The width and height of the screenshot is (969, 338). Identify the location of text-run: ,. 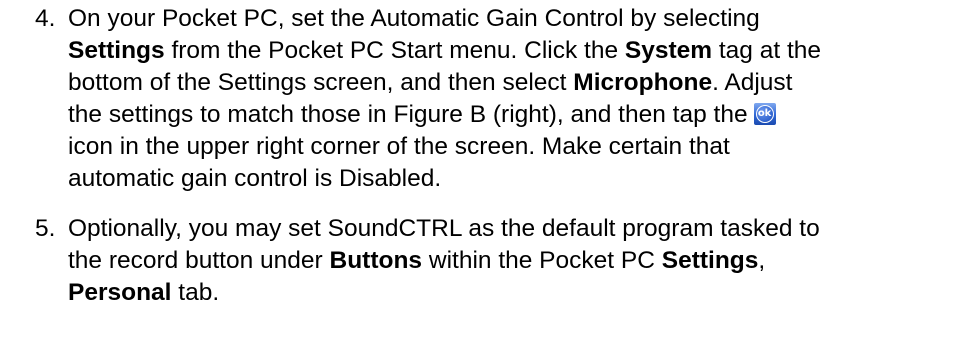
(762, 260).